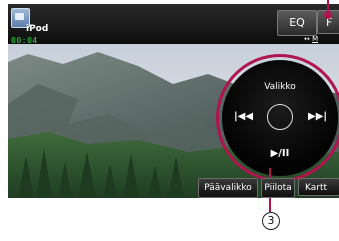 The width and height of the screenshot is (339, 241). Describe the element at coordinates (24, 40) in the screenshot. I see `play-time: 00:04` at that location.